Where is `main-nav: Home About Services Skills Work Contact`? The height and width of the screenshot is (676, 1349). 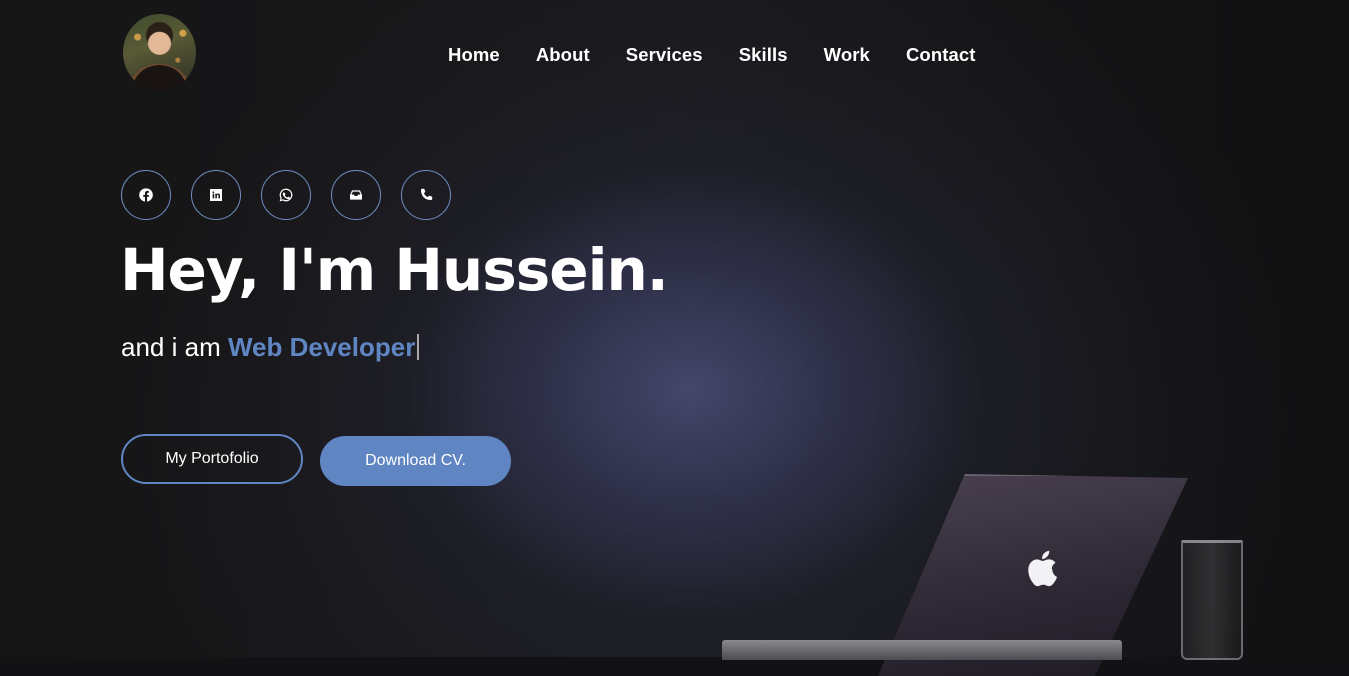 main-nav: Home About Services Skills Work Contact is located at coordinates (712, 55).